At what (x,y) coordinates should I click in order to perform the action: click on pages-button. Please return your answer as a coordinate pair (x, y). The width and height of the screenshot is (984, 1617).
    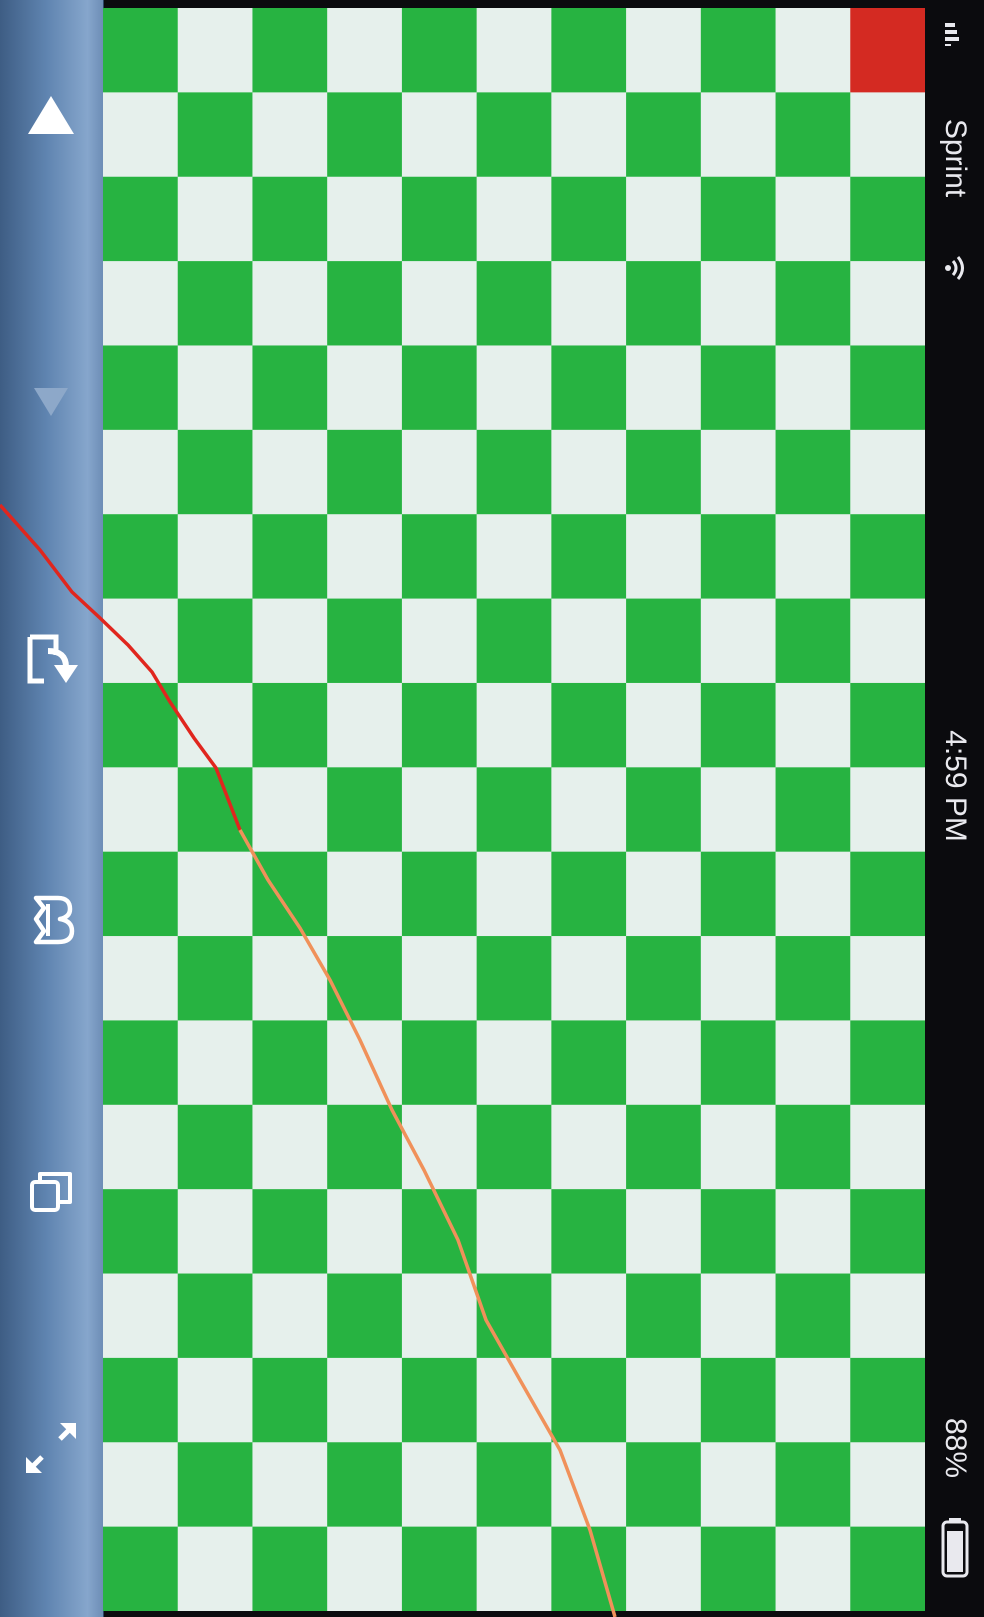
    Looking at the image, I should click on (51, 1191).